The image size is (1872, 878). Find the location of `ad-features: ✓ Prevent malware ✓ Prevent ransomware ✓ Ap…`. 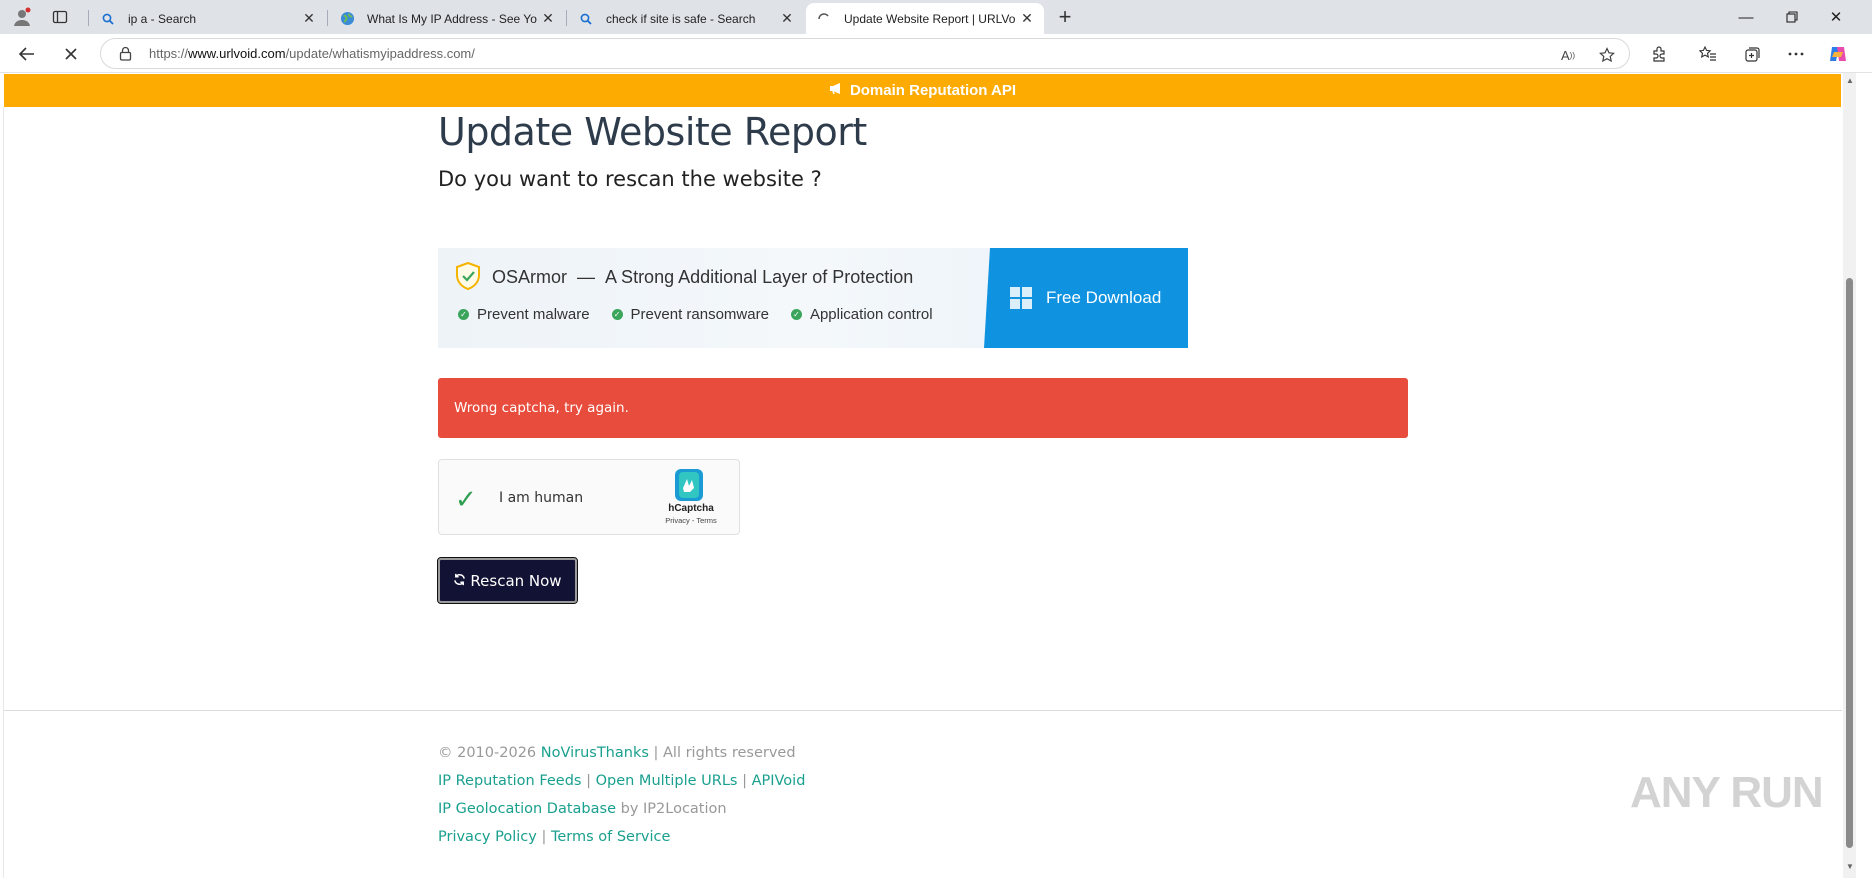

ad-features: ✓ Prevent malware ✓ Prevent ransomware ✓ Ap… is located at coordinates (695, 314).